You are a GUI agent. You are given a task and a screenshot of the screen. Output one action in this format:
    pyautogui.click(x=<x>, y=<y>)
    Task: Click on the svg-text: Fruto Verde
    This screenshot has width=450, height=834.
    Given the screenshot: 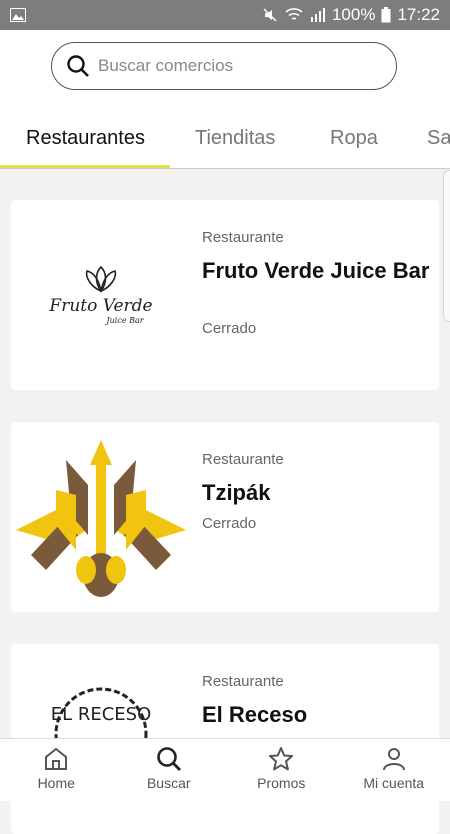 What is the action you would take?
    pyautogui.click(x=100, y=306)
    